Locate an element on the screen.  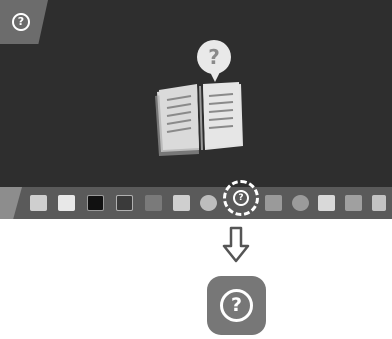
cube-app-icon is located at coordinates (208, 203).